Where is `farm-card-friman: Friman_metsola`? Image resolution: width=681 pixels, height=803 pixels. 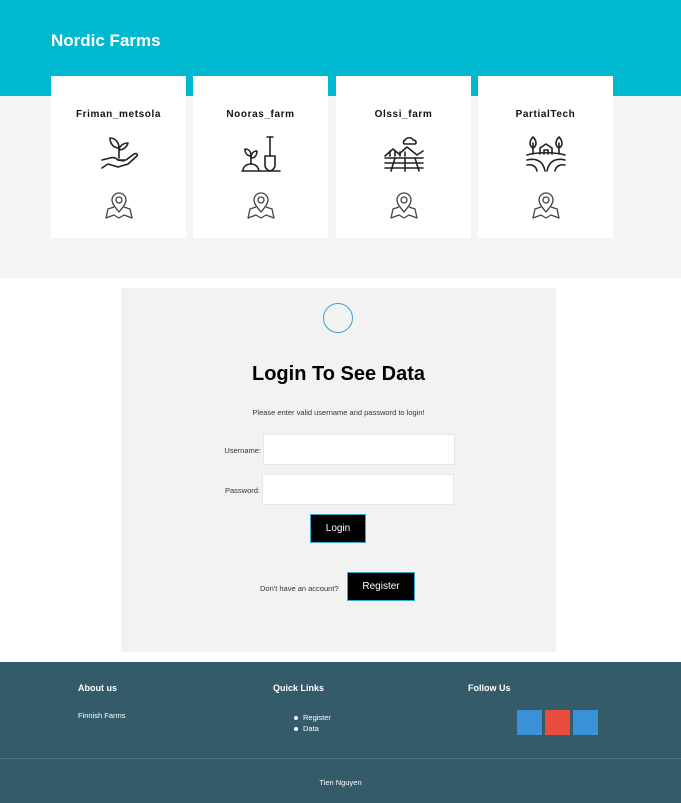 farm-card-friman: Friman_metsola is located at coordinates (118, 157).